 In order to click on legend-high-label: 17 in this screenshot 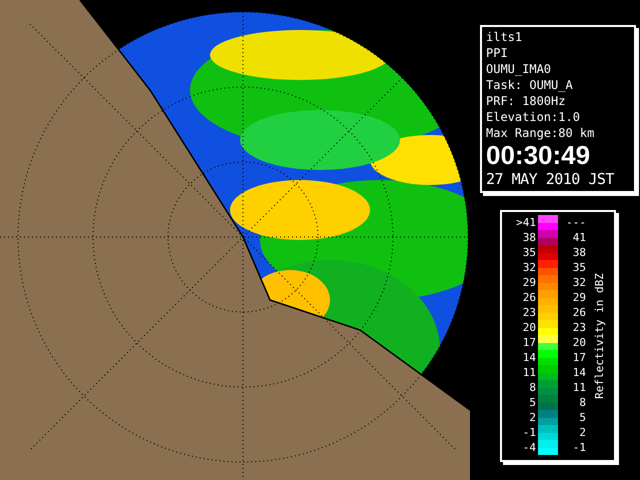, I will do `click(579, 357)`.